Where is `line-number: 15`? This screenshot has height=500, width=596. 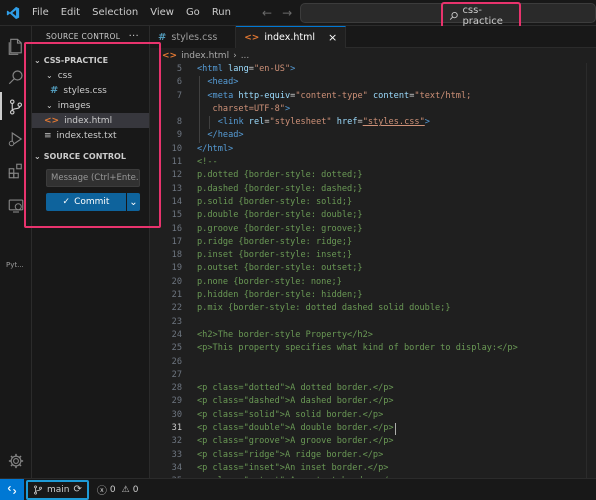 line-number: 15 is located at coordinates (176, 215).